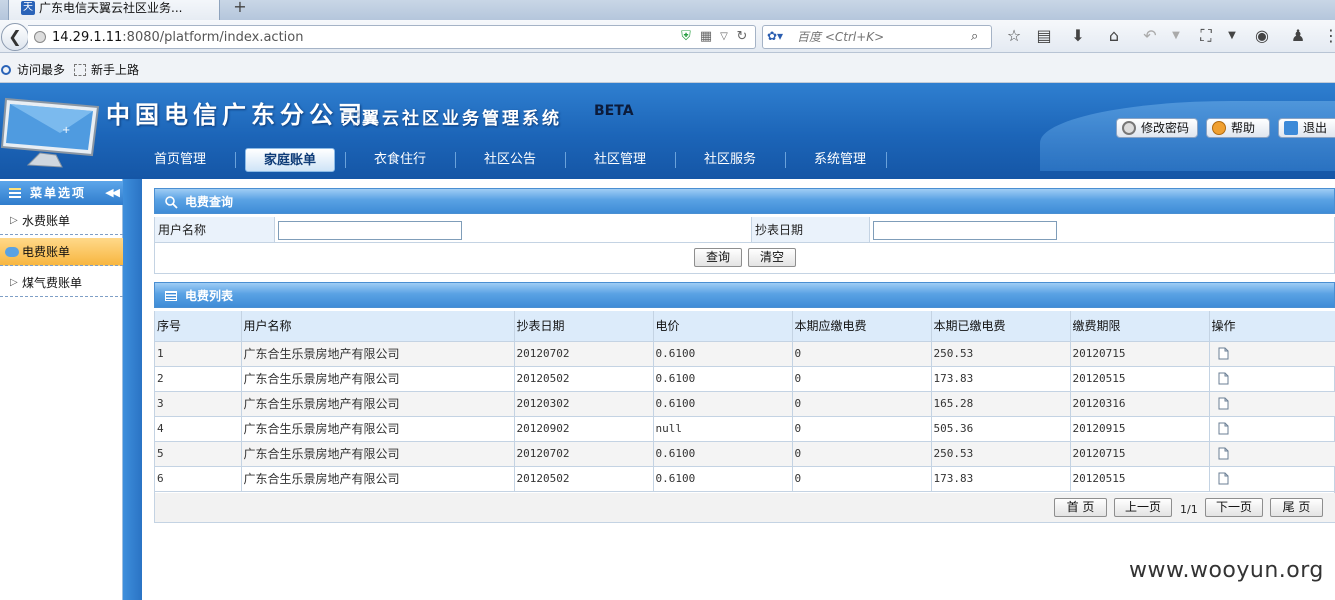 The image size is (1335, 600). I want to click on user-name-input, so click(370, 230).